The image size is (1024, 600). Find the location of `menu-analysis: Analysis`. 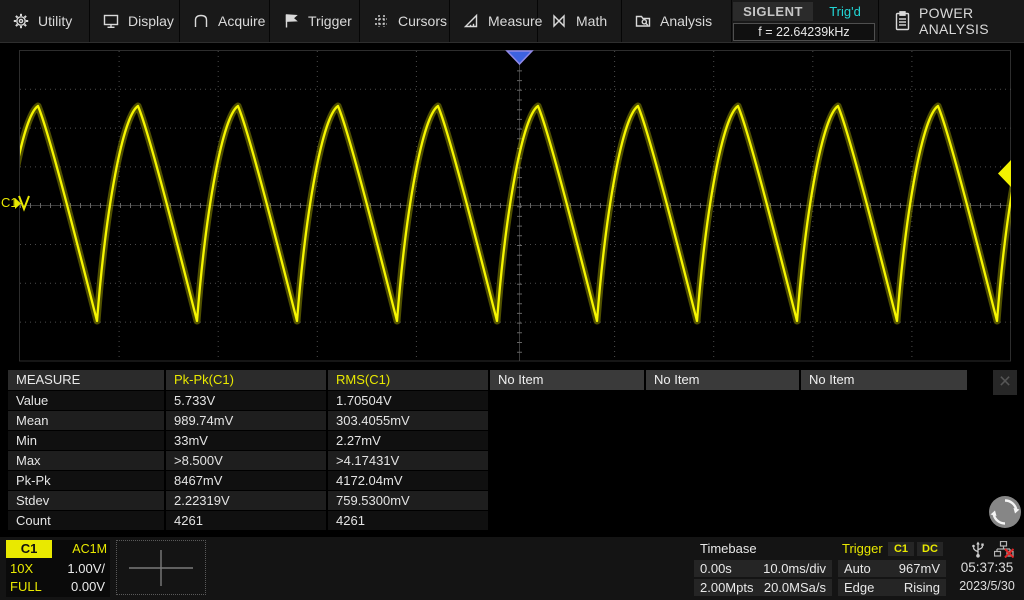

menu-analysis: Analysis is located at coordinates (677, 21).